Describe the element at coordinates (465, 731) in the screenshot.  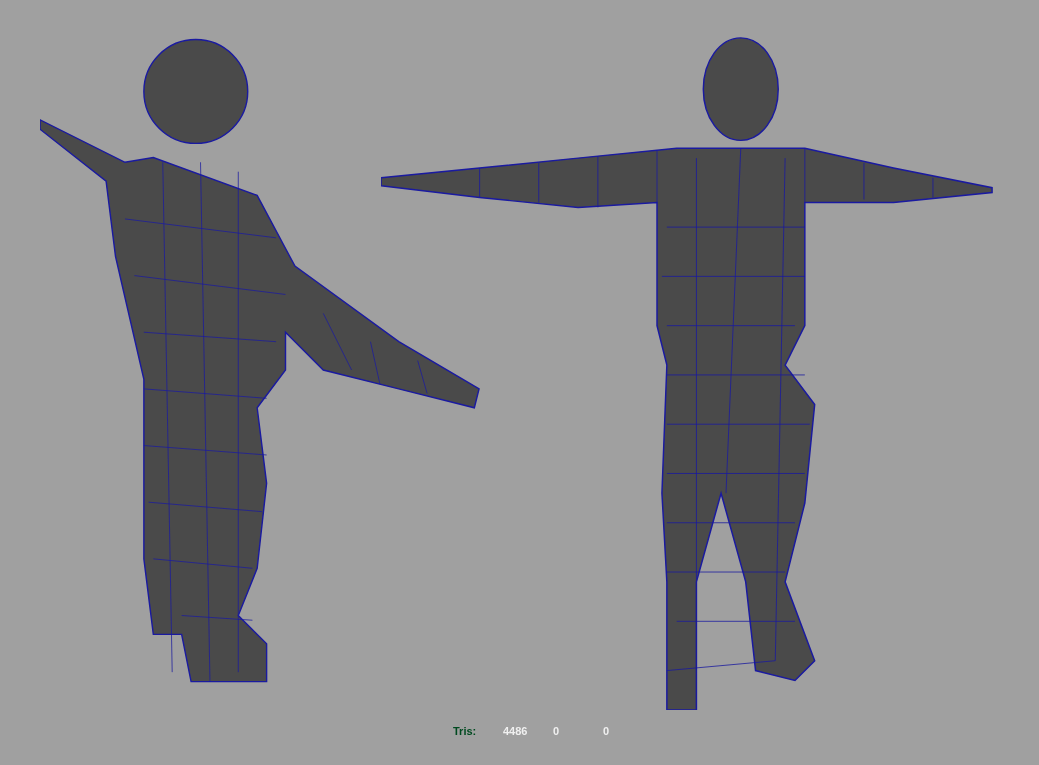
I see `hud-label: Tris:` at that location.